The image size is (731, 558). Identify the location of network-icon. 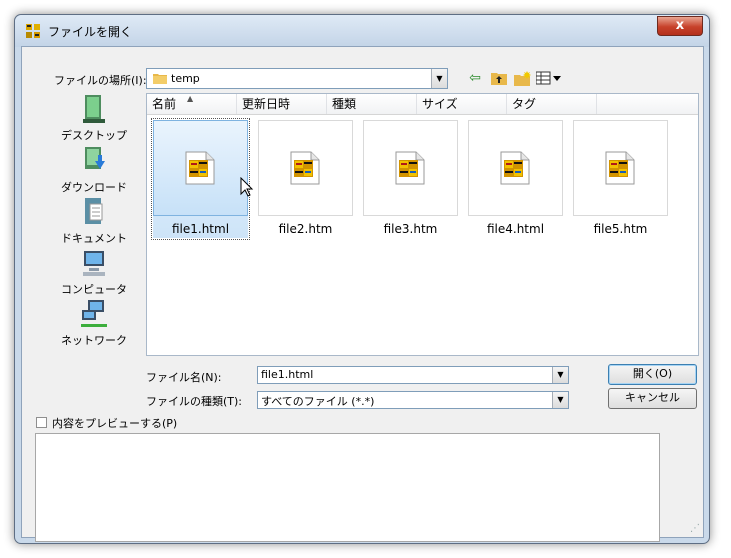
(94, 313).